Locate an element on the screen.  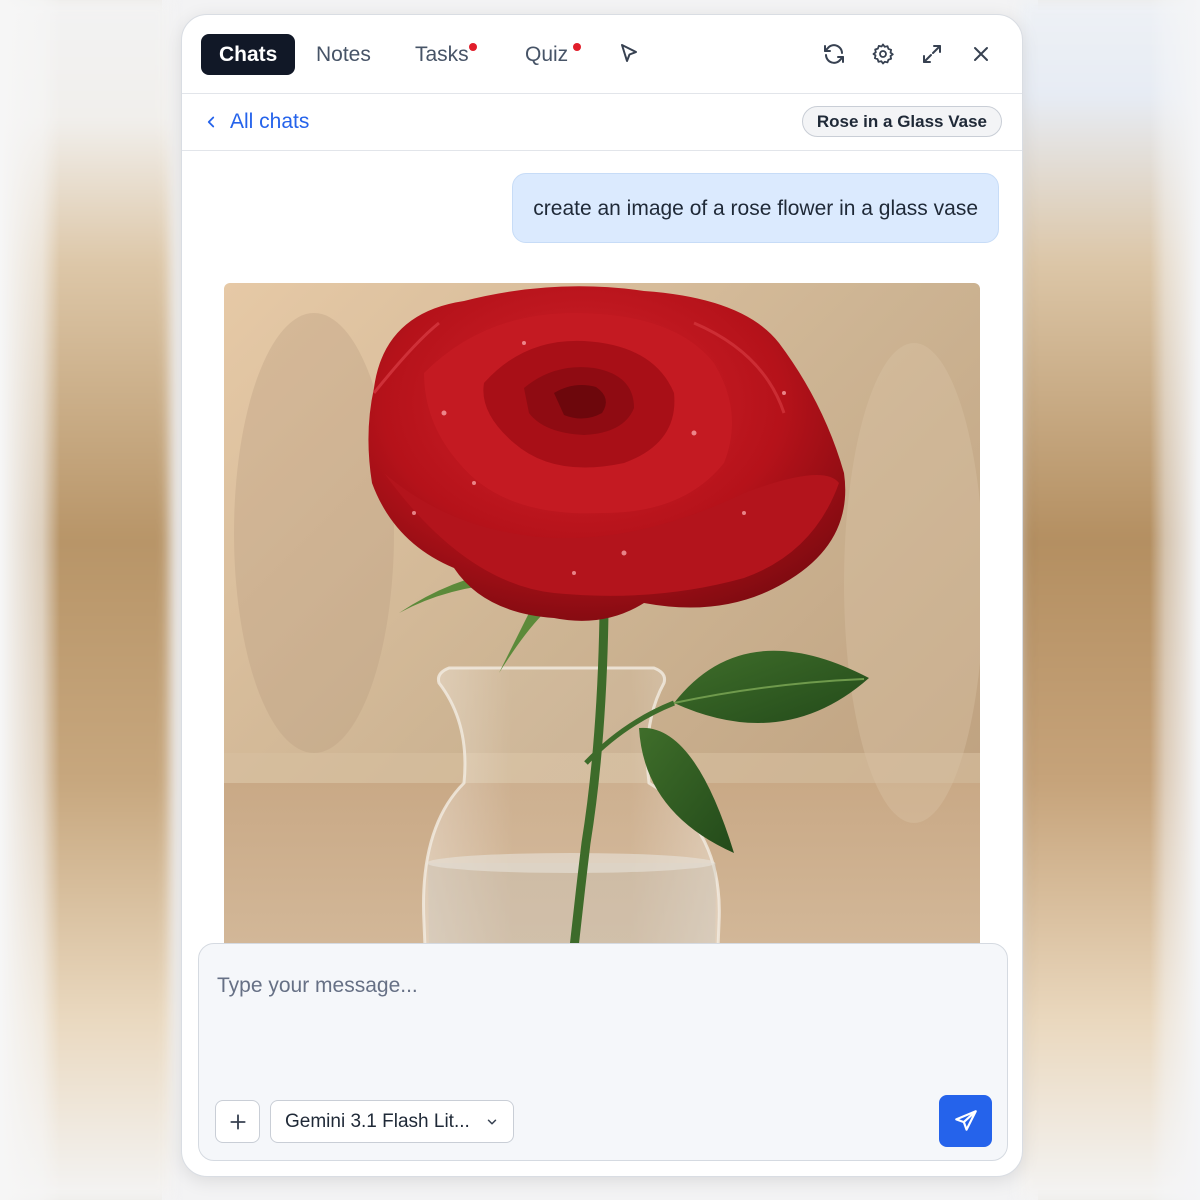
tab-chats: Chats is located at coordinates (248, 54).